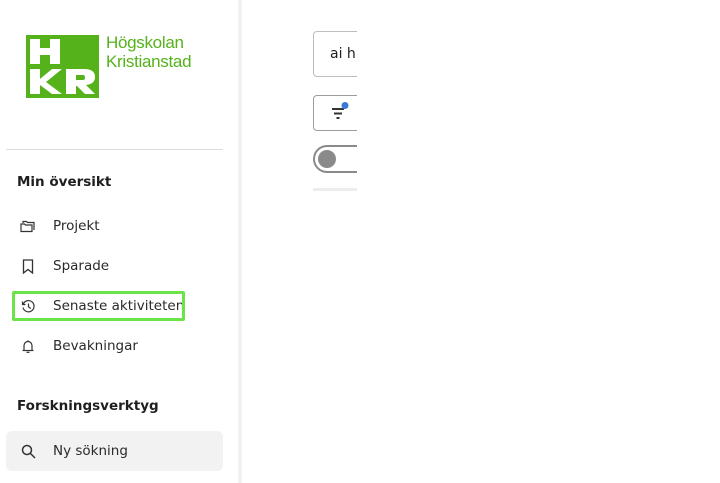  Describe the element at coordinates (119, 306) in the screenshot. I see `sidebar-item-label: Senaste aktiviteten` at that location.